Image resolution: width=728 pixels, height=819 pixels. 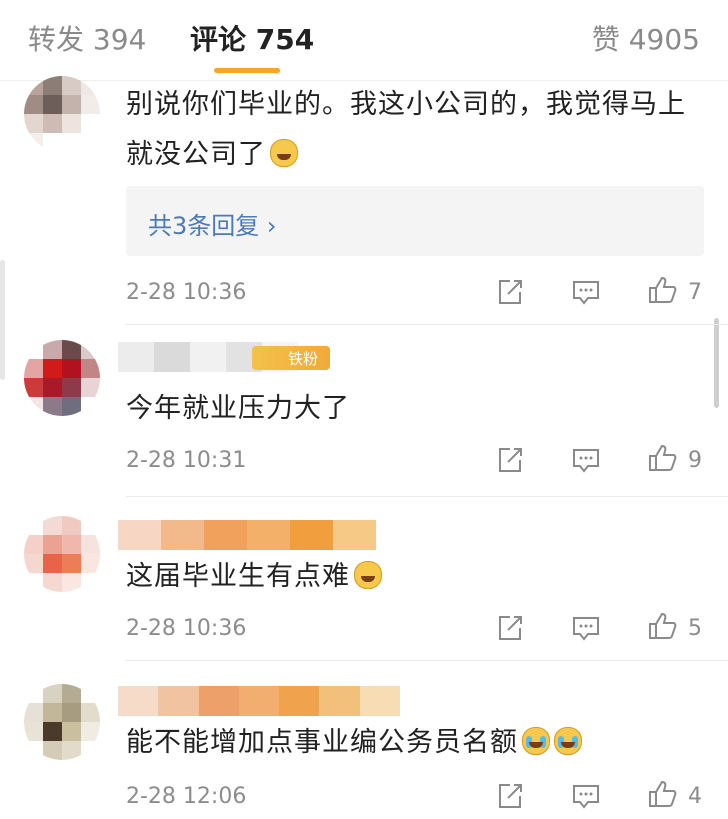 I want to click on comment-tab-bar: 转发 394 评论 754 赞 4905, so click(x=364, y=40).